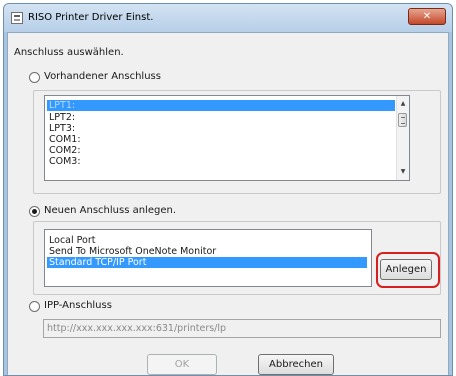 Image resolution: width=456 pixels, height=376 pixels. I want to click on window-title: RISO Printer Driver Einst., so click(91, 17).